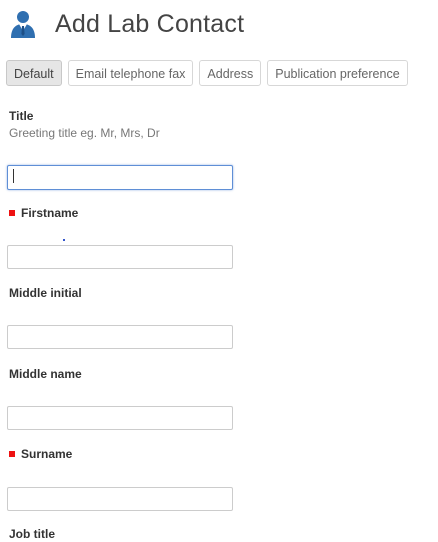 This screenshot has width=438, height=542. I want to click on middle-initial-label-text: Middle initial, so click(45, 293).